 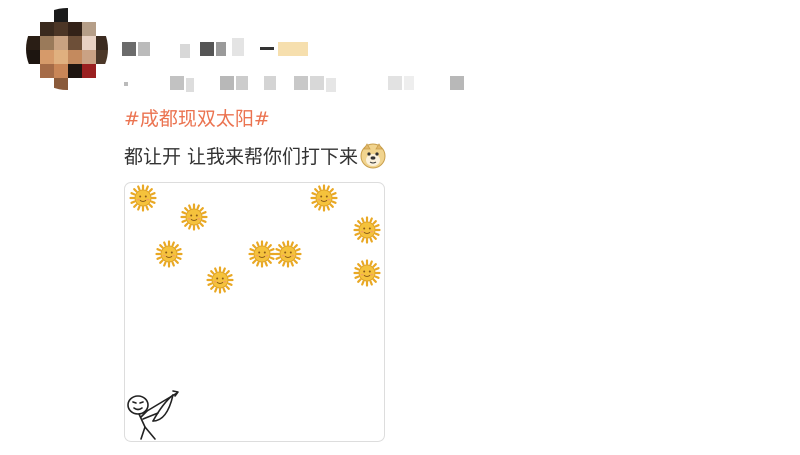 I want to click on doge-emoji-icon, so click(x=373, y=155).